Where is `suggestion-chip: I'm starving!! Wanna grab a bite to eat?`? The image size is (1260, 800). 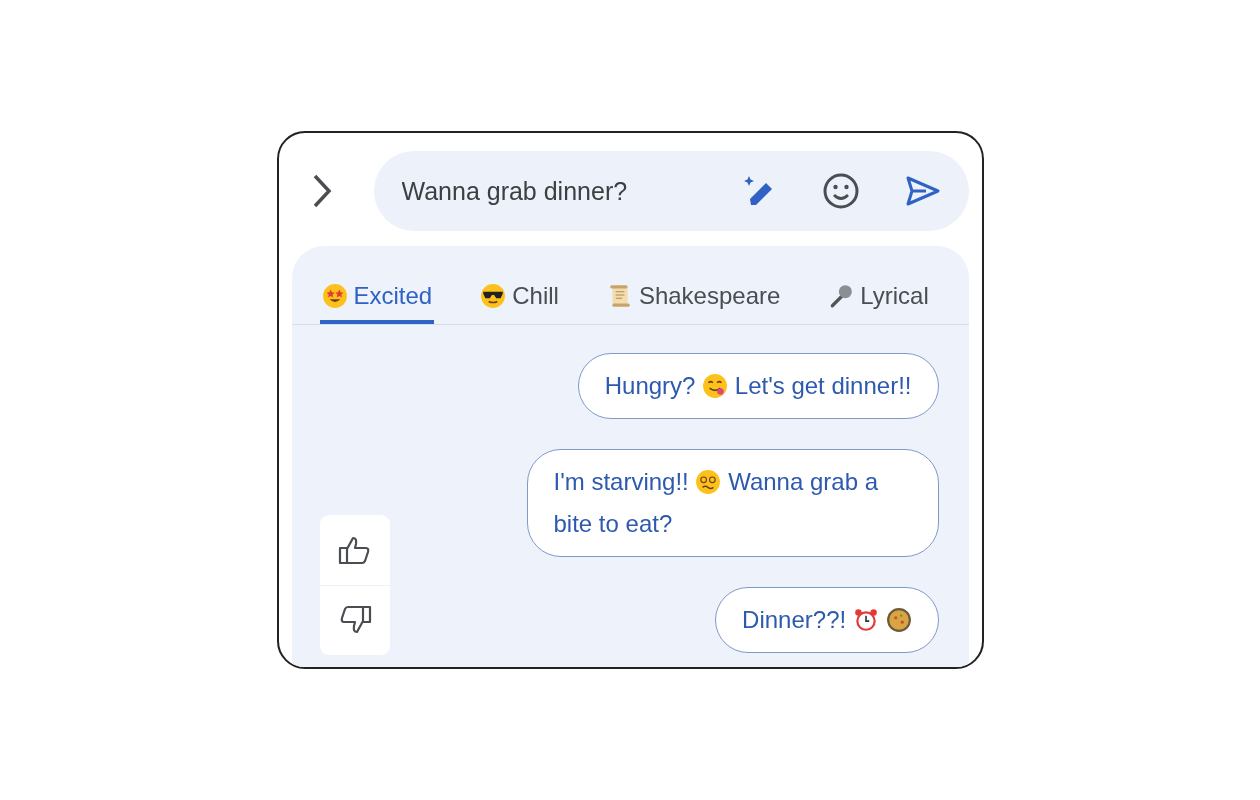 suggestion-chip: I'm starving!! Wanna grab a bite to eat? is located at coordinates (732, 503).